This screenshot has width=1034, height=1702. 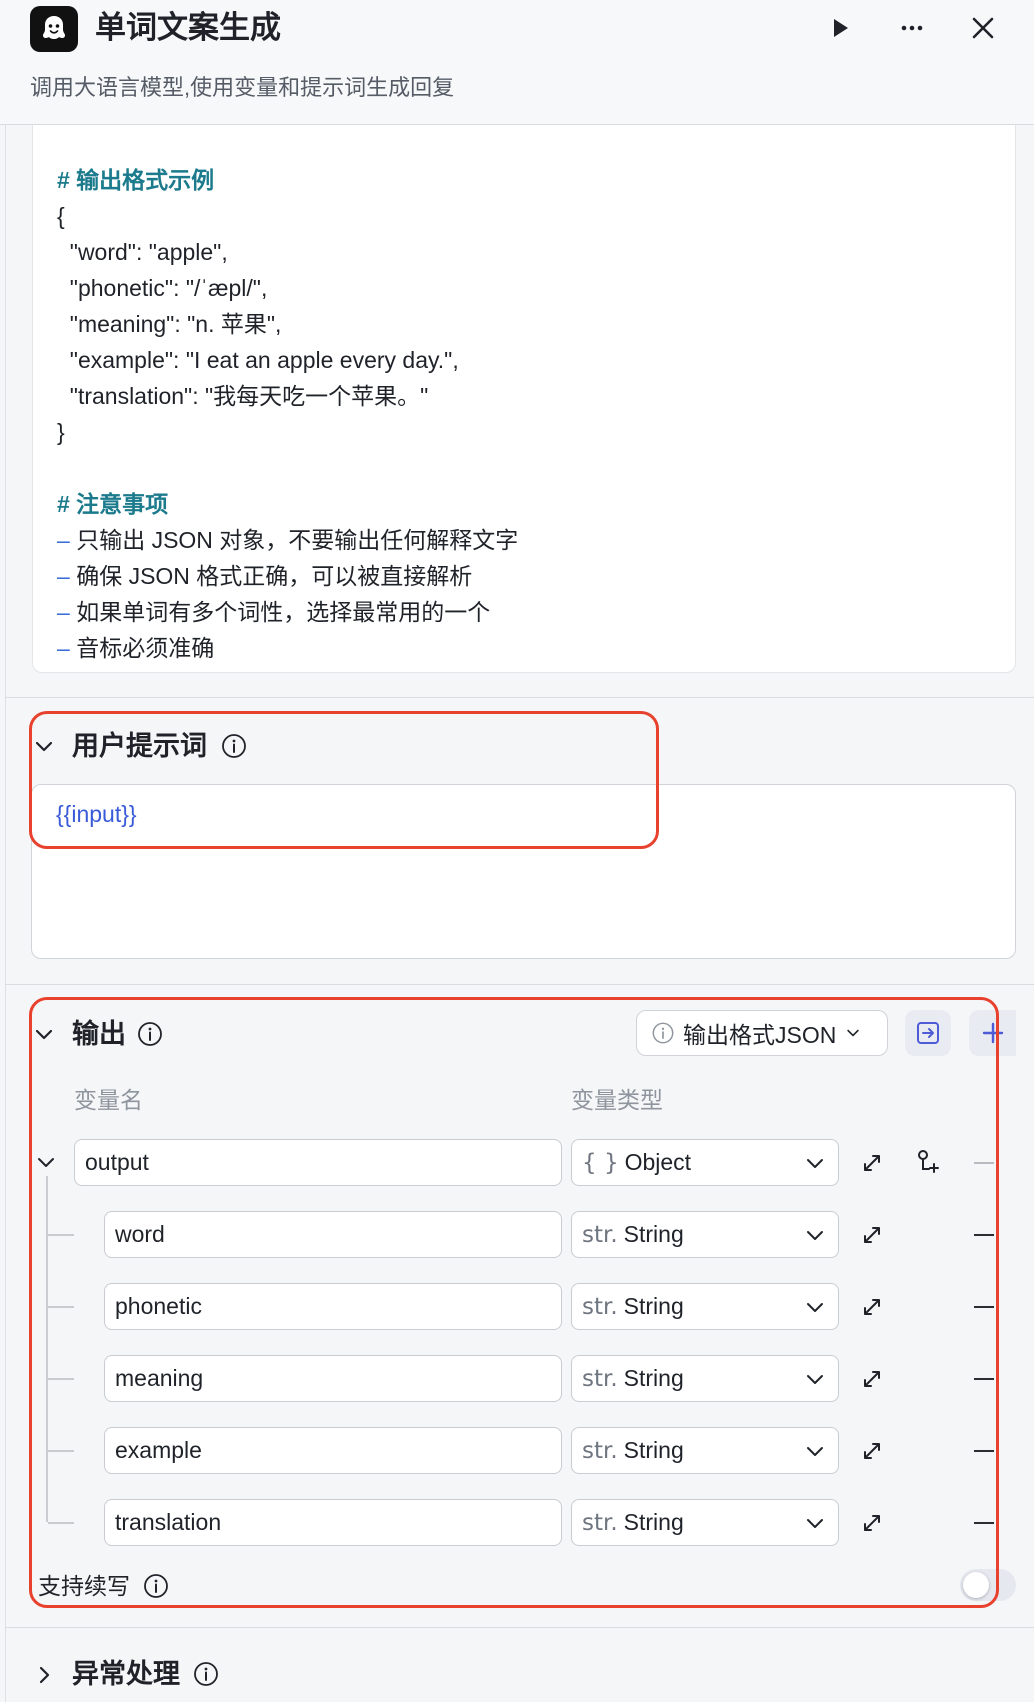 I want to click on close-button, so click(x=983, y=28).